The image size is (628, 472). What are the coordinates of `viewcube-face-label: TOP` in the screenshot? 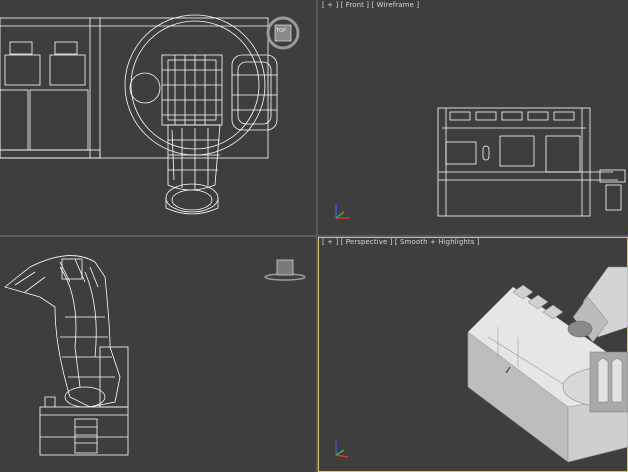 It's located at (281, 31).